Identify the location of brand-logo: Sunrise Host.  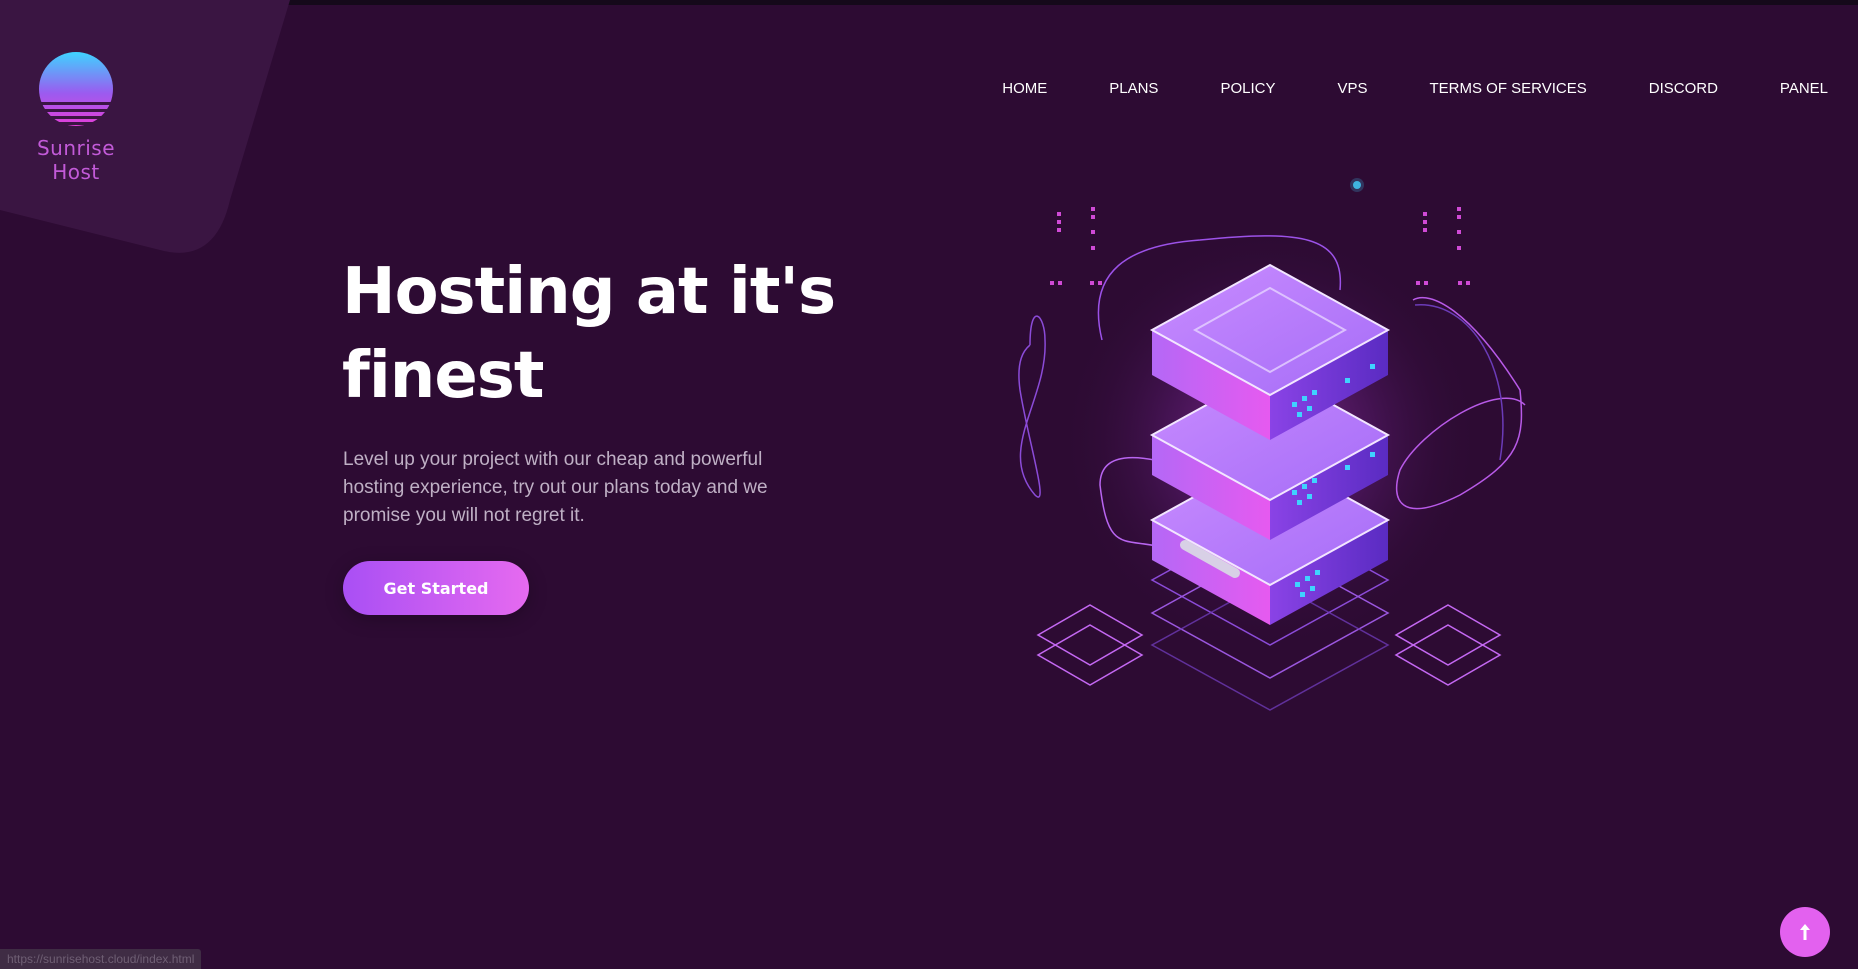
(76, 118).